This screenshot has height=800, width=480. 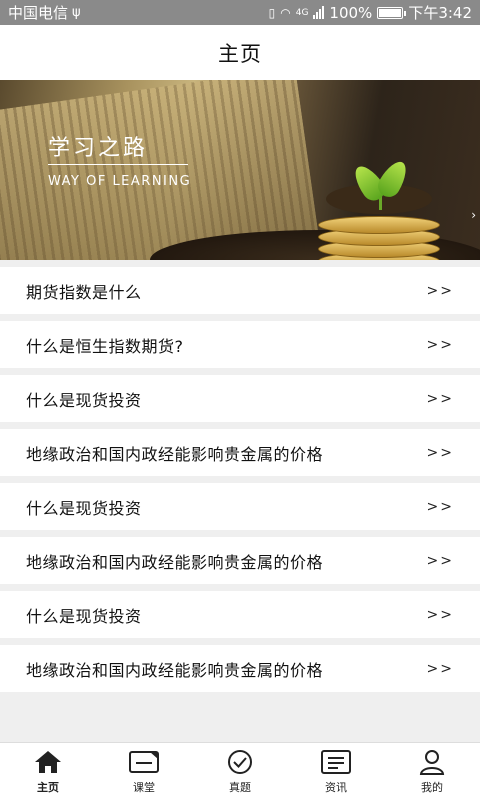 I want to click on tab-home: 主页, so click(x=48, y=771).